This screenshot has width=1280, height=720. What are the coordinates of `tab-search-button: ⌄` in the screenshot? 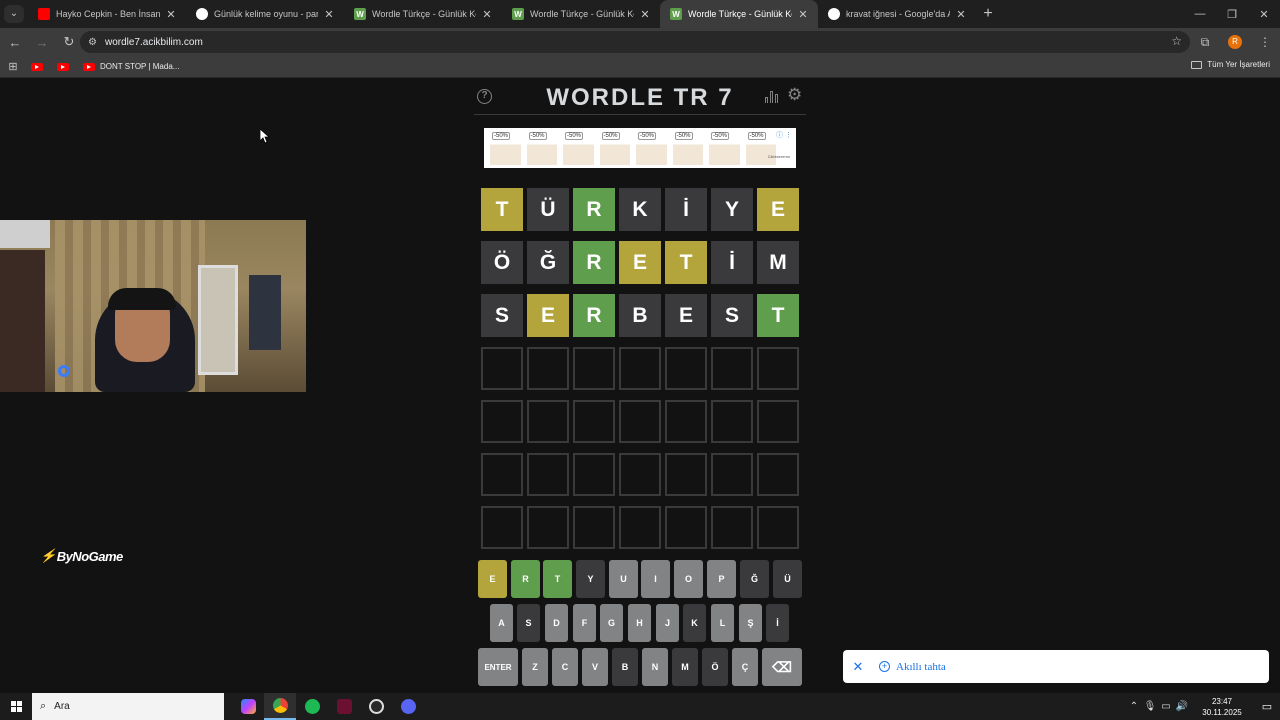 It's located at (14, 14).